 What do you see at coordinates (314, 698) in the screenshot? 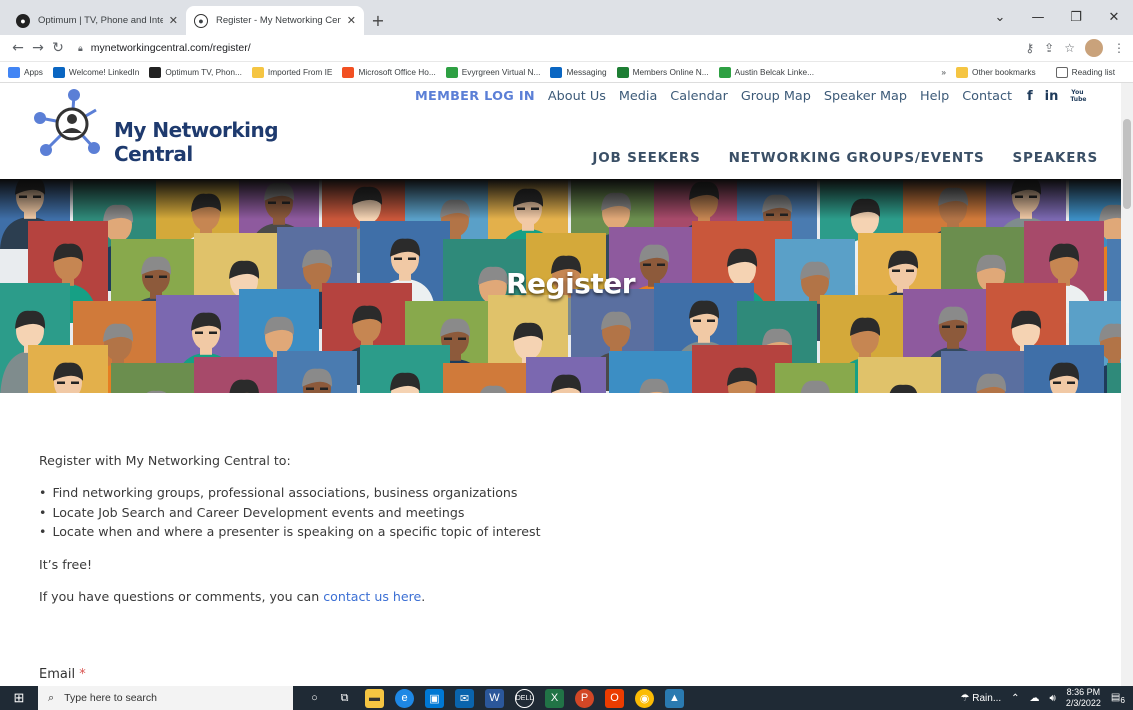
I see `cortana-icon: ○` at bounding box center [314, 698].